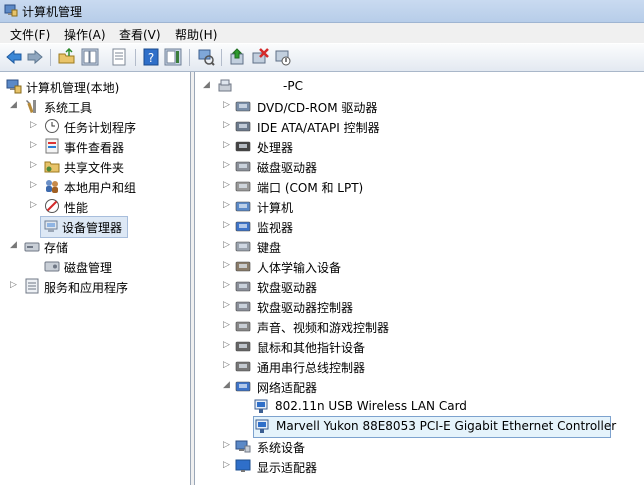 Image resolution: width=644 pixels, height=485 pixels. What do you see at coordinates (30, 34) in the screenshot?
I see `menu-file: 文件(F)` at bounding box center [30, 34].